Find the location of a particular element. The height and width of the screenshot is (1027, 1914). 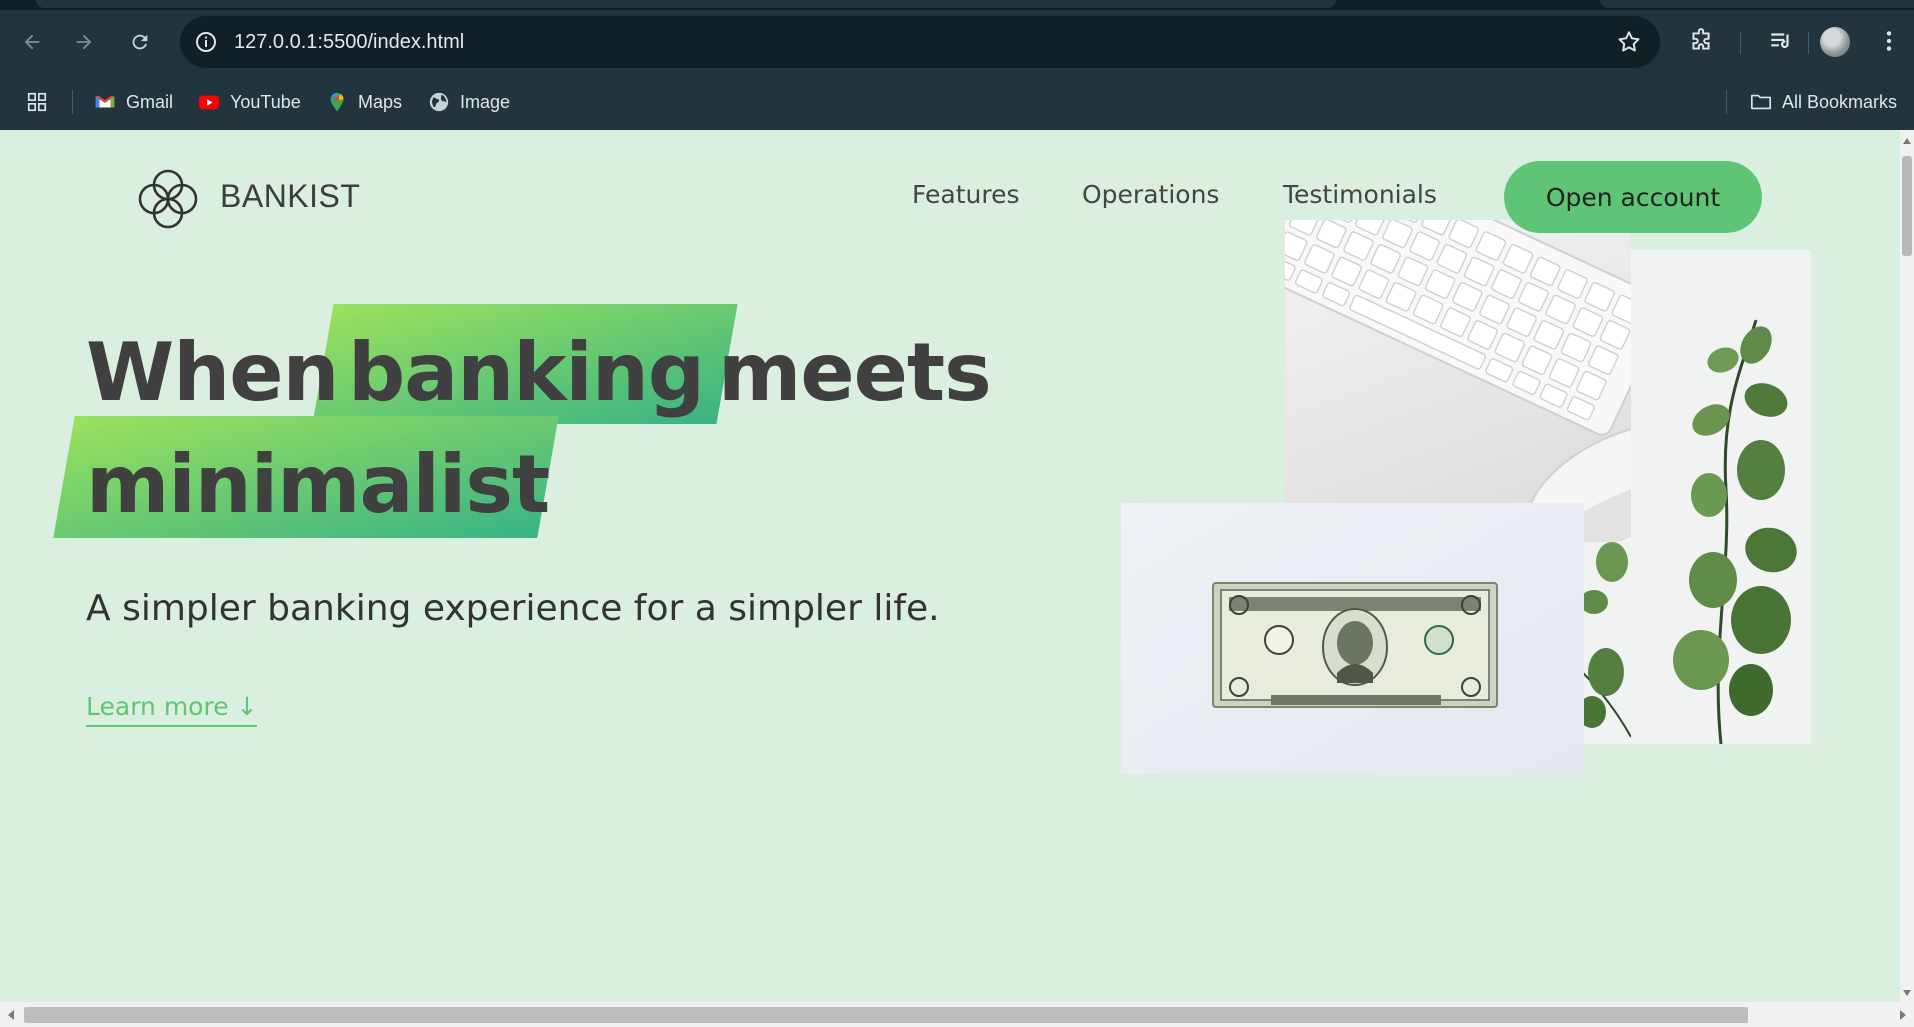

apps-grid-icon is located at coordinates (37, 102).